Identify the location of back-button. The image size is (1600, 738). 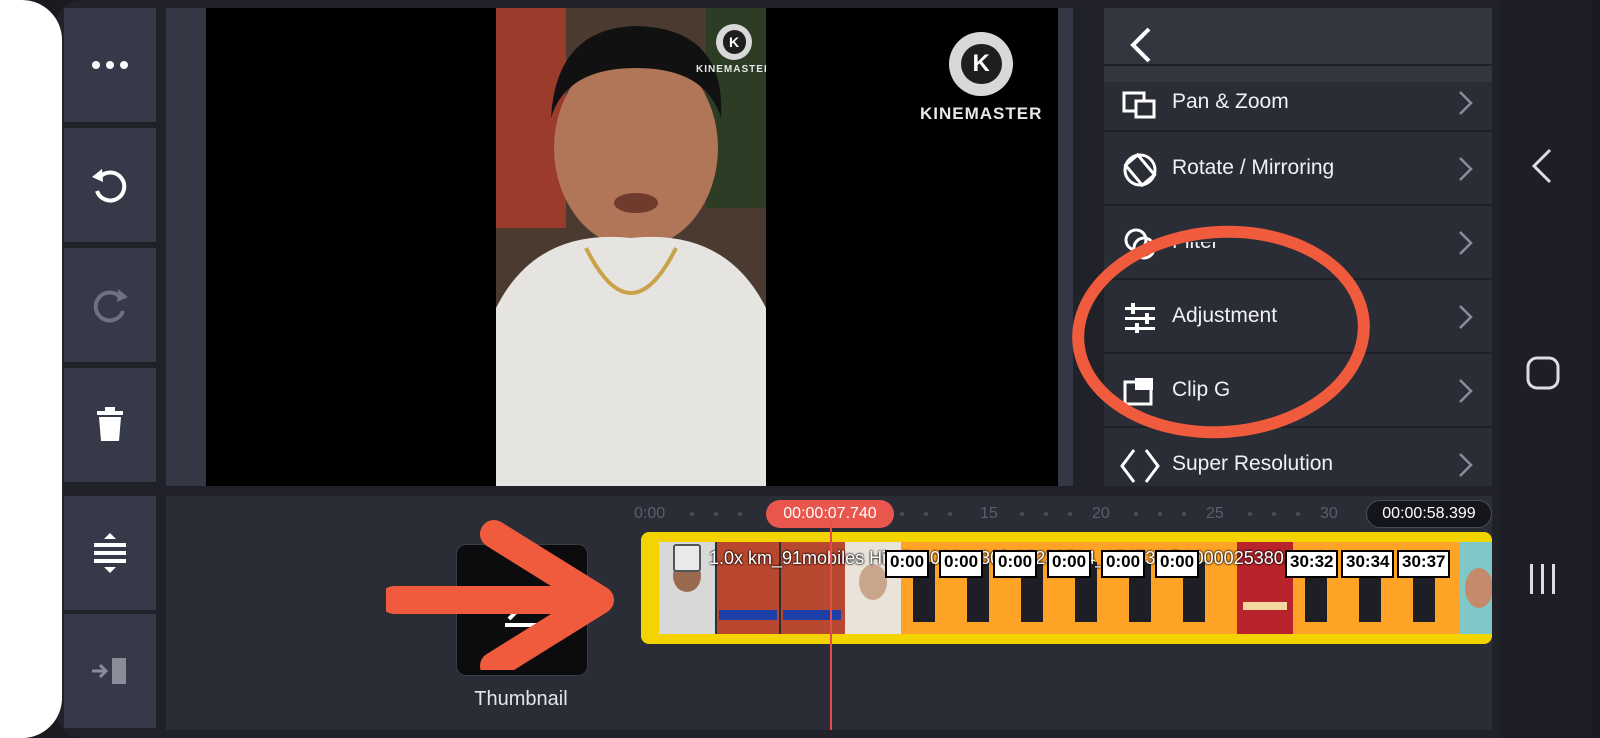
(1141, 45).